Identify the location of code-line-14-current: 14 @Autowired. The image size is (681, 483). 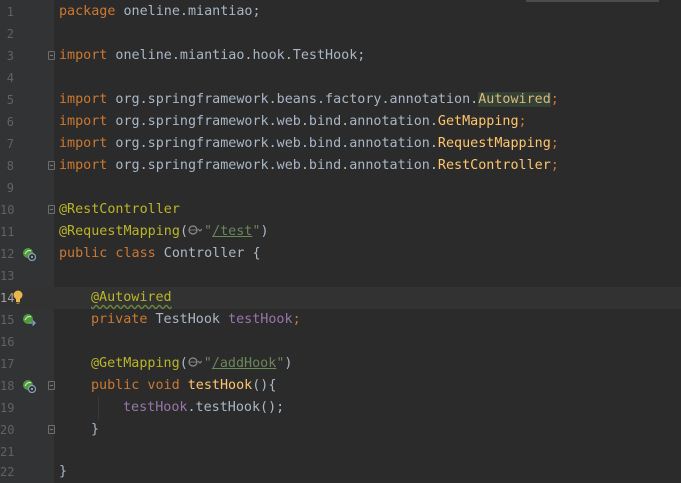
(340, 298).